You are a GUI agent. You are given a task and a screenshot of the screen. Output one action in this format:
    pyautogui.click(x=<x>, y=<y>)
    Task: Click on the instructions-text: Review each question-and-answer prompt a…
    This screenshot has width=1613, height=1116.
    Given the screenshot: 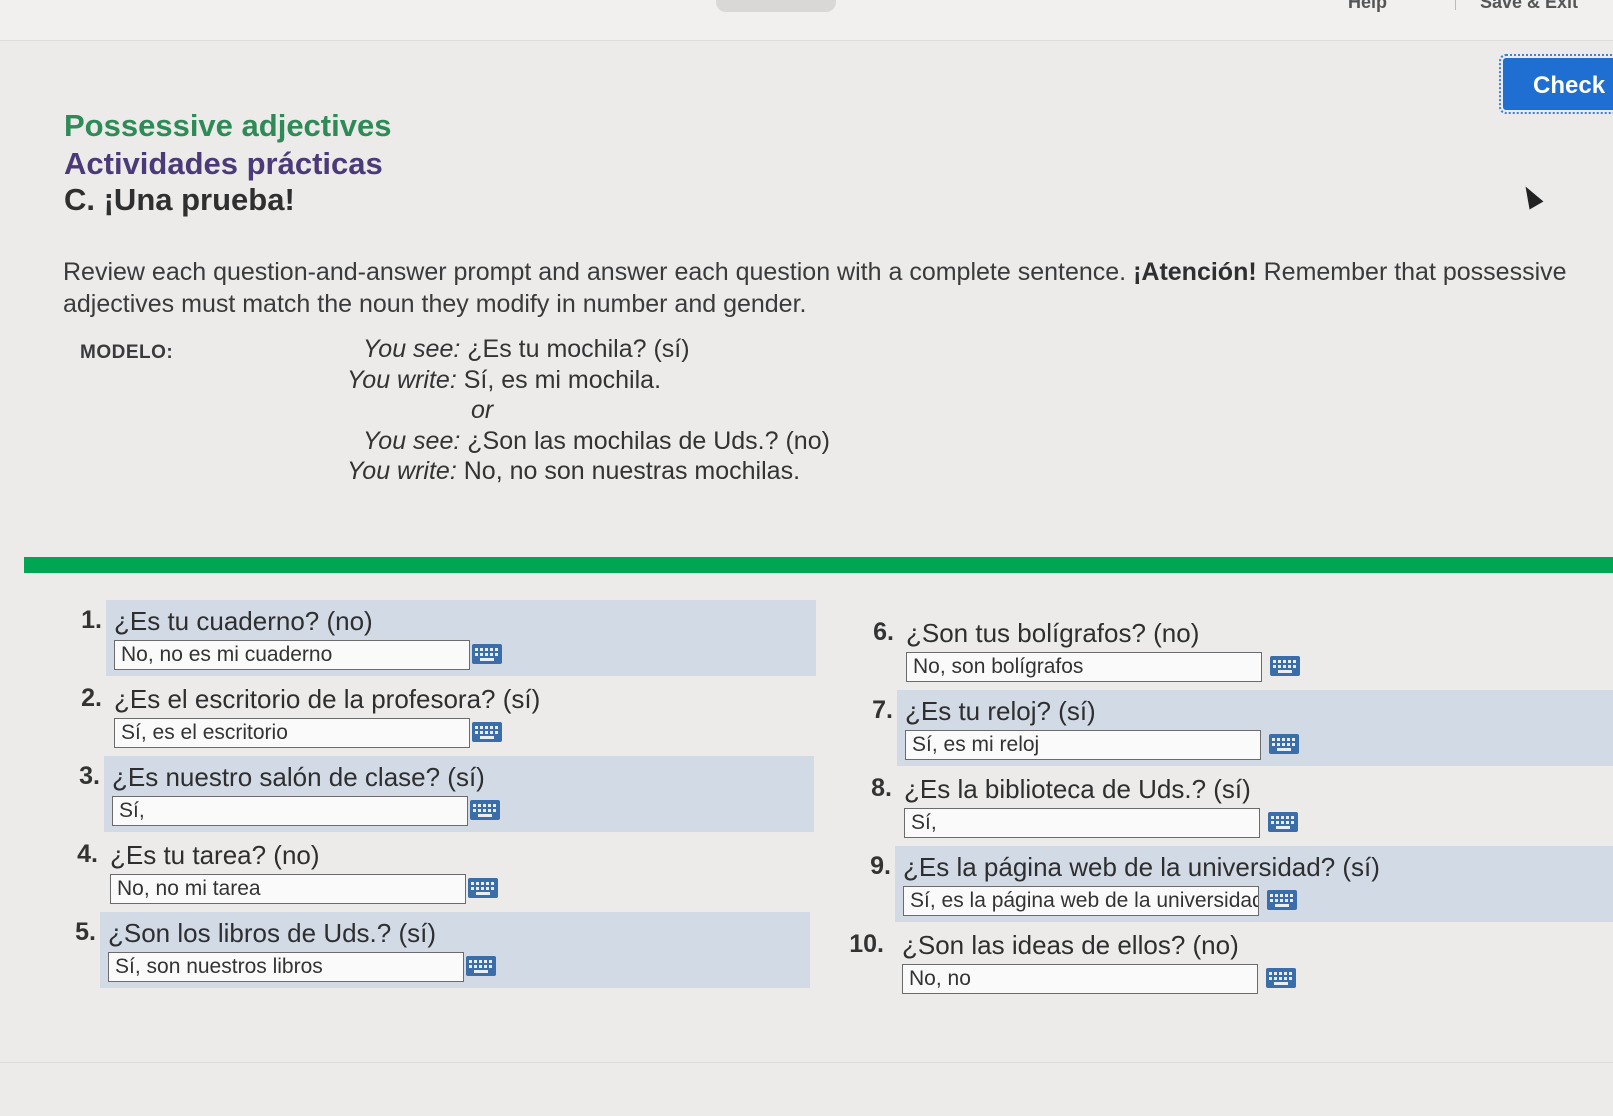 What is the action you would take?
    pyautogui.click(x=598, y=272)
    